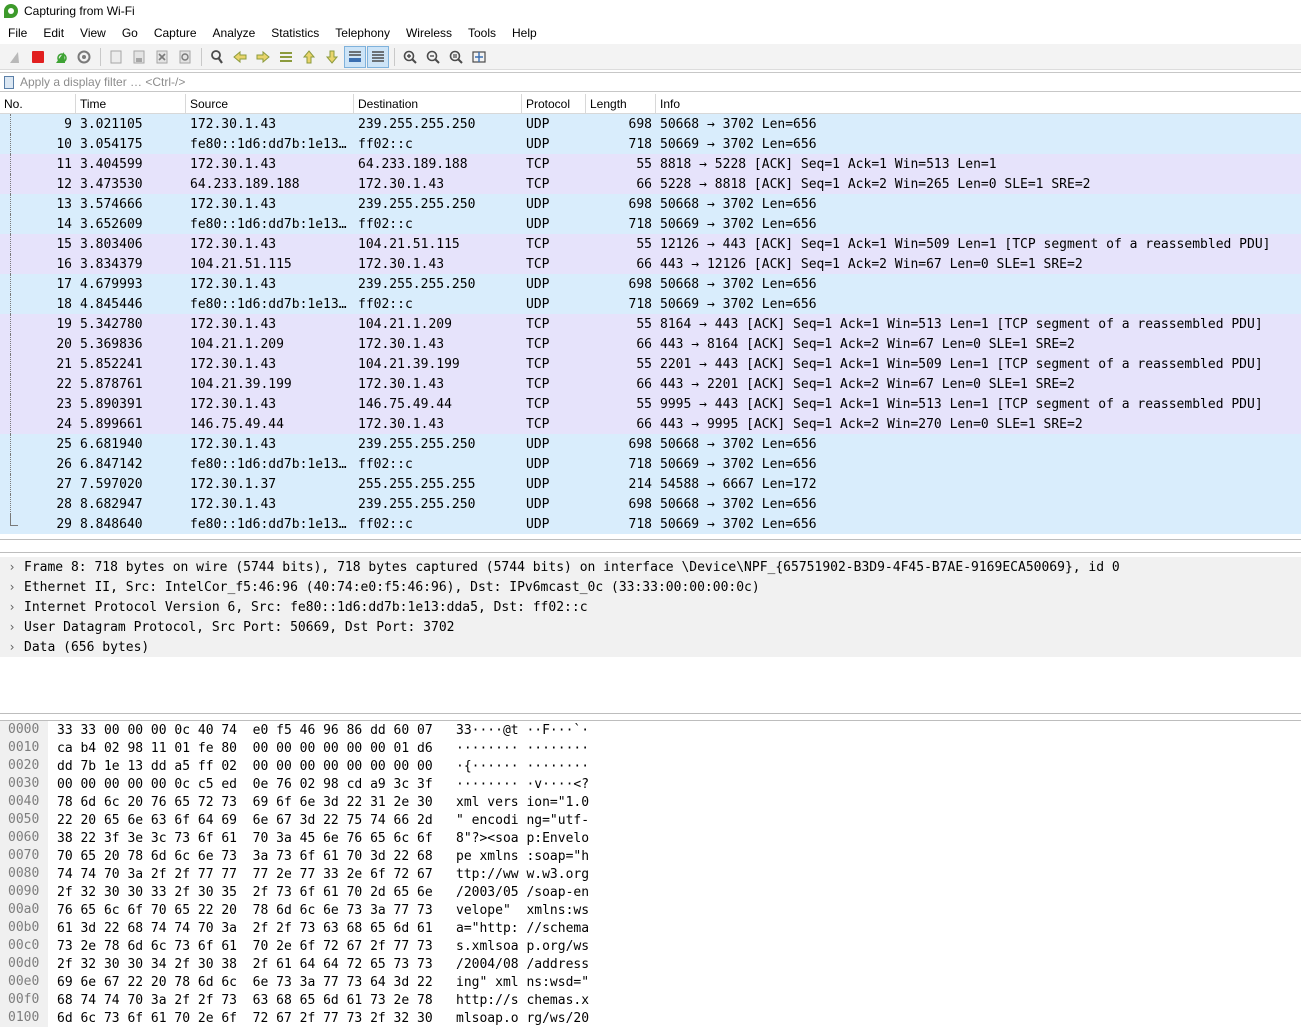 This screenshot has width=1301, height=1030. Describe the element at coordinates (24, 838) in the screenshot. I see `byte-offset: 0060` at that location.